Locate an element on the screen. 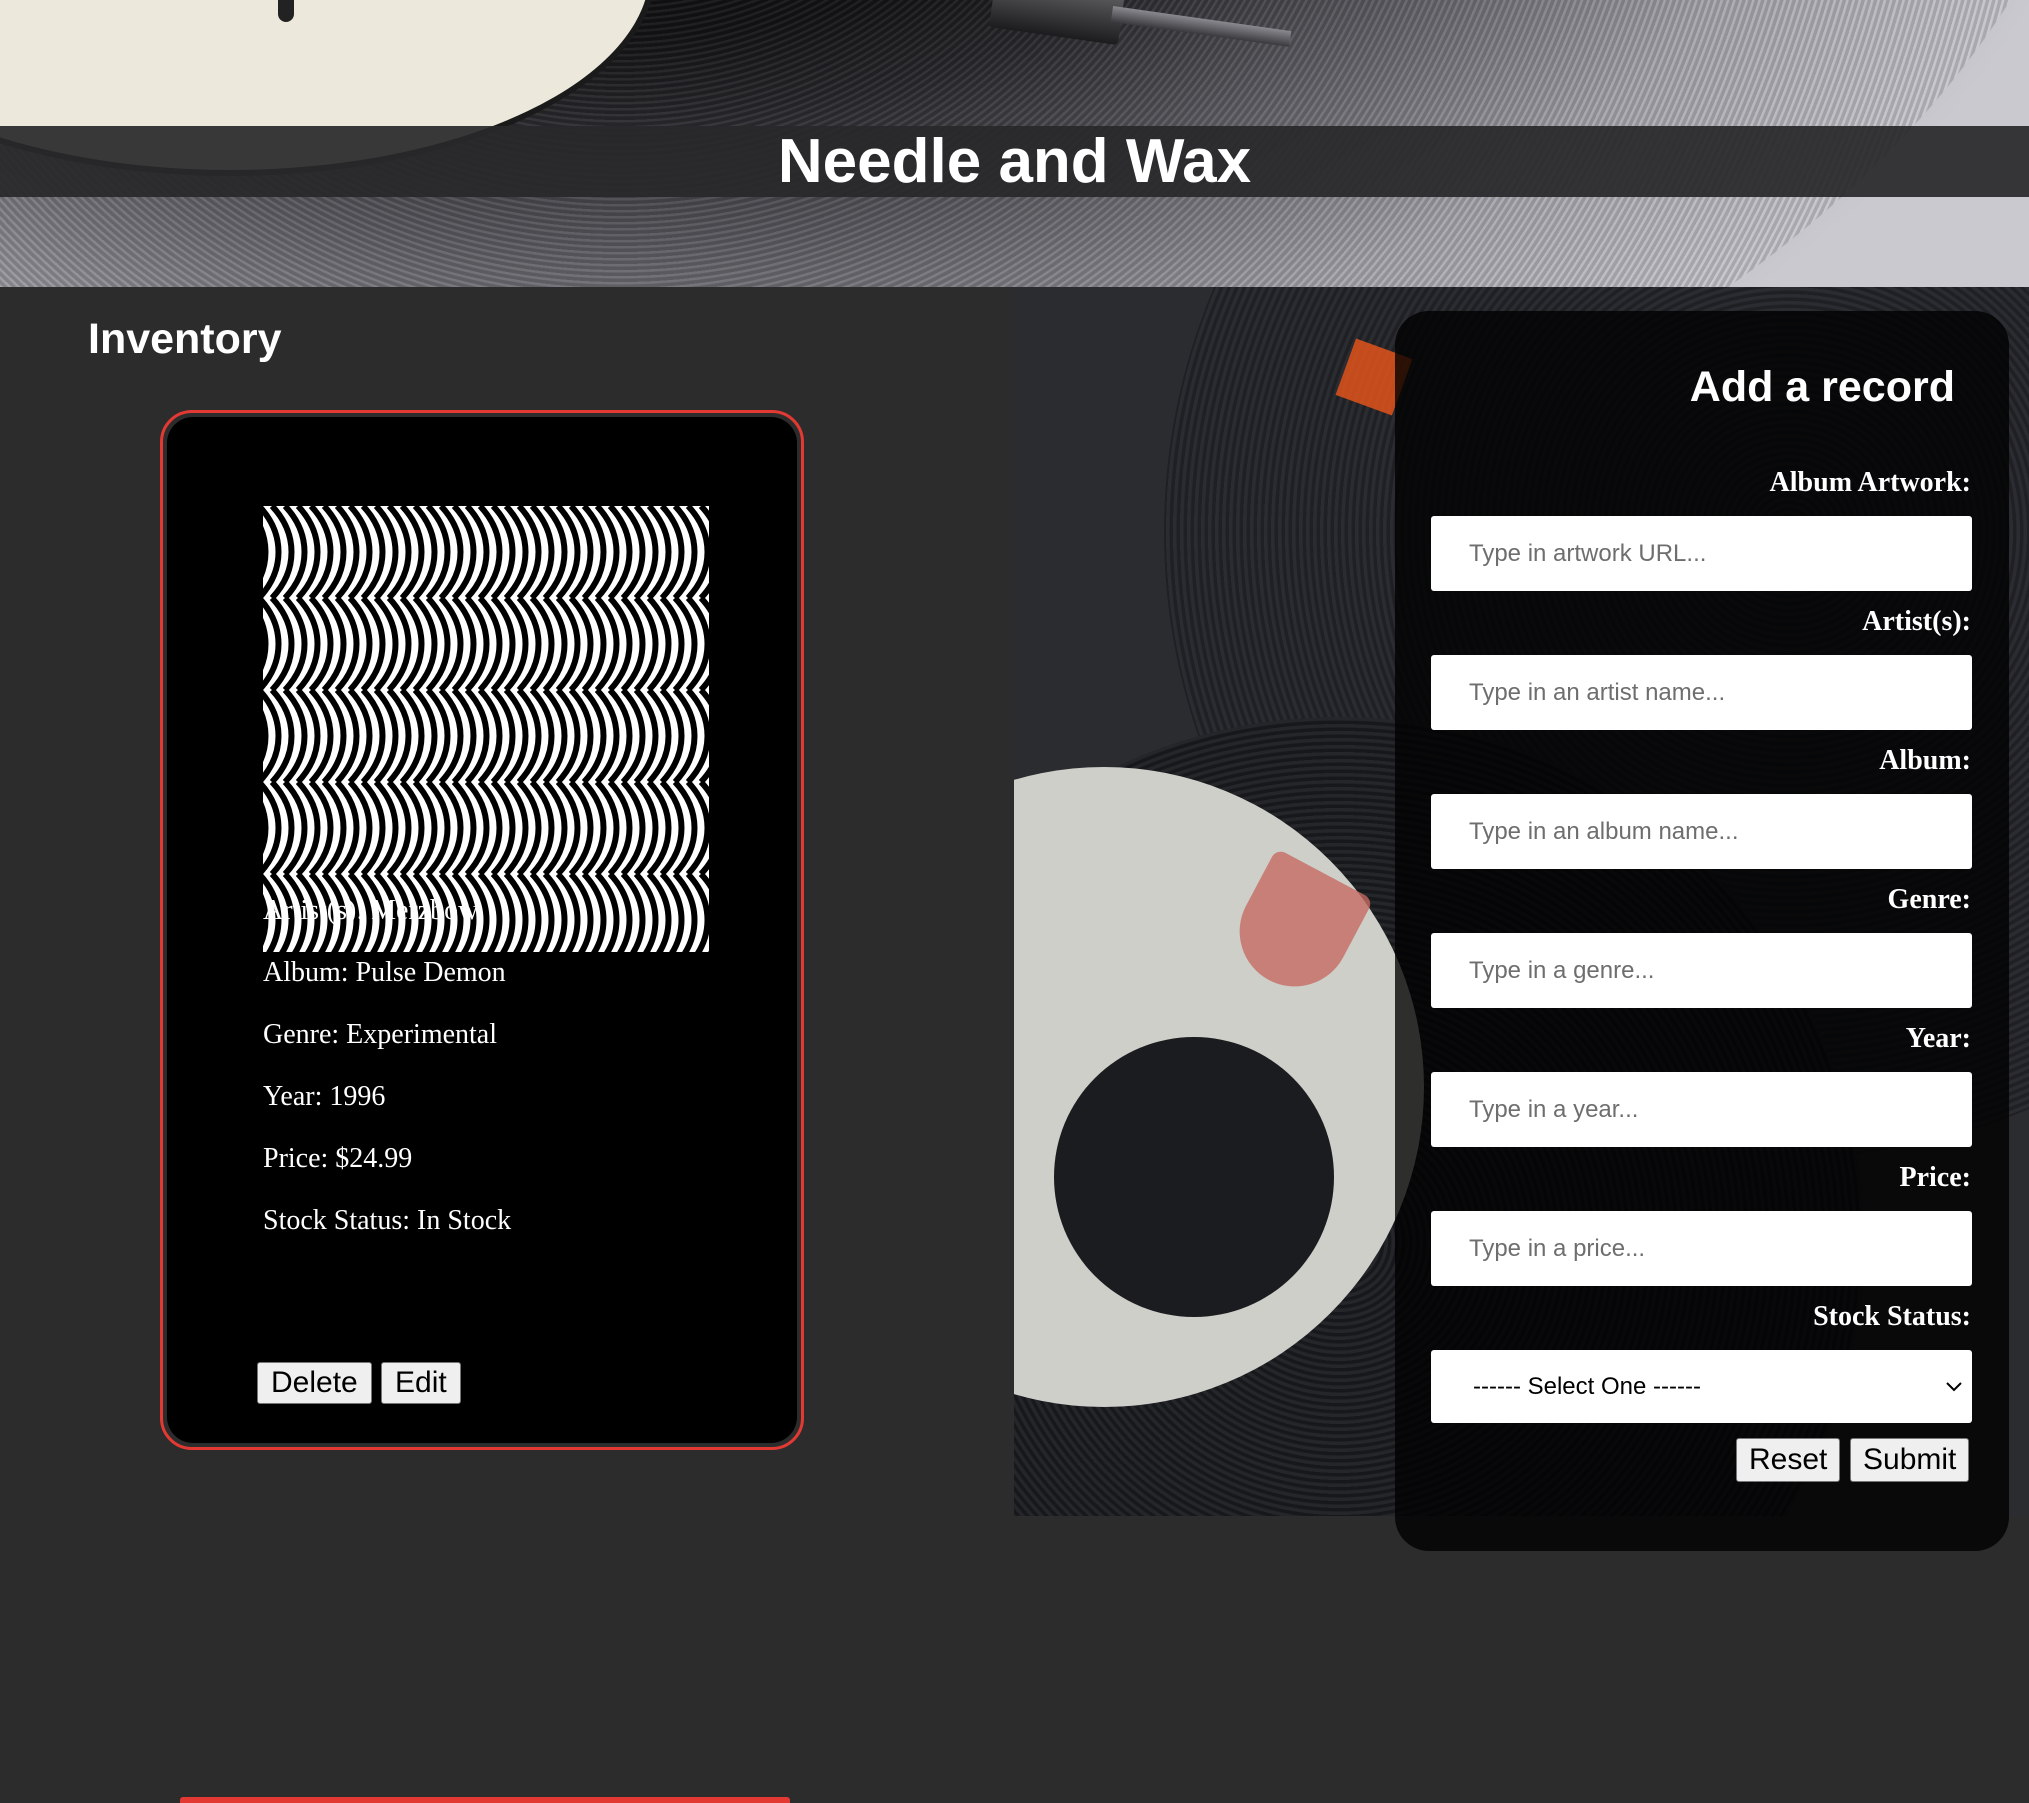 The height and width of the screenshot is (1803, 2029). price-label: Price: is located at coordinates (1935, 1177).